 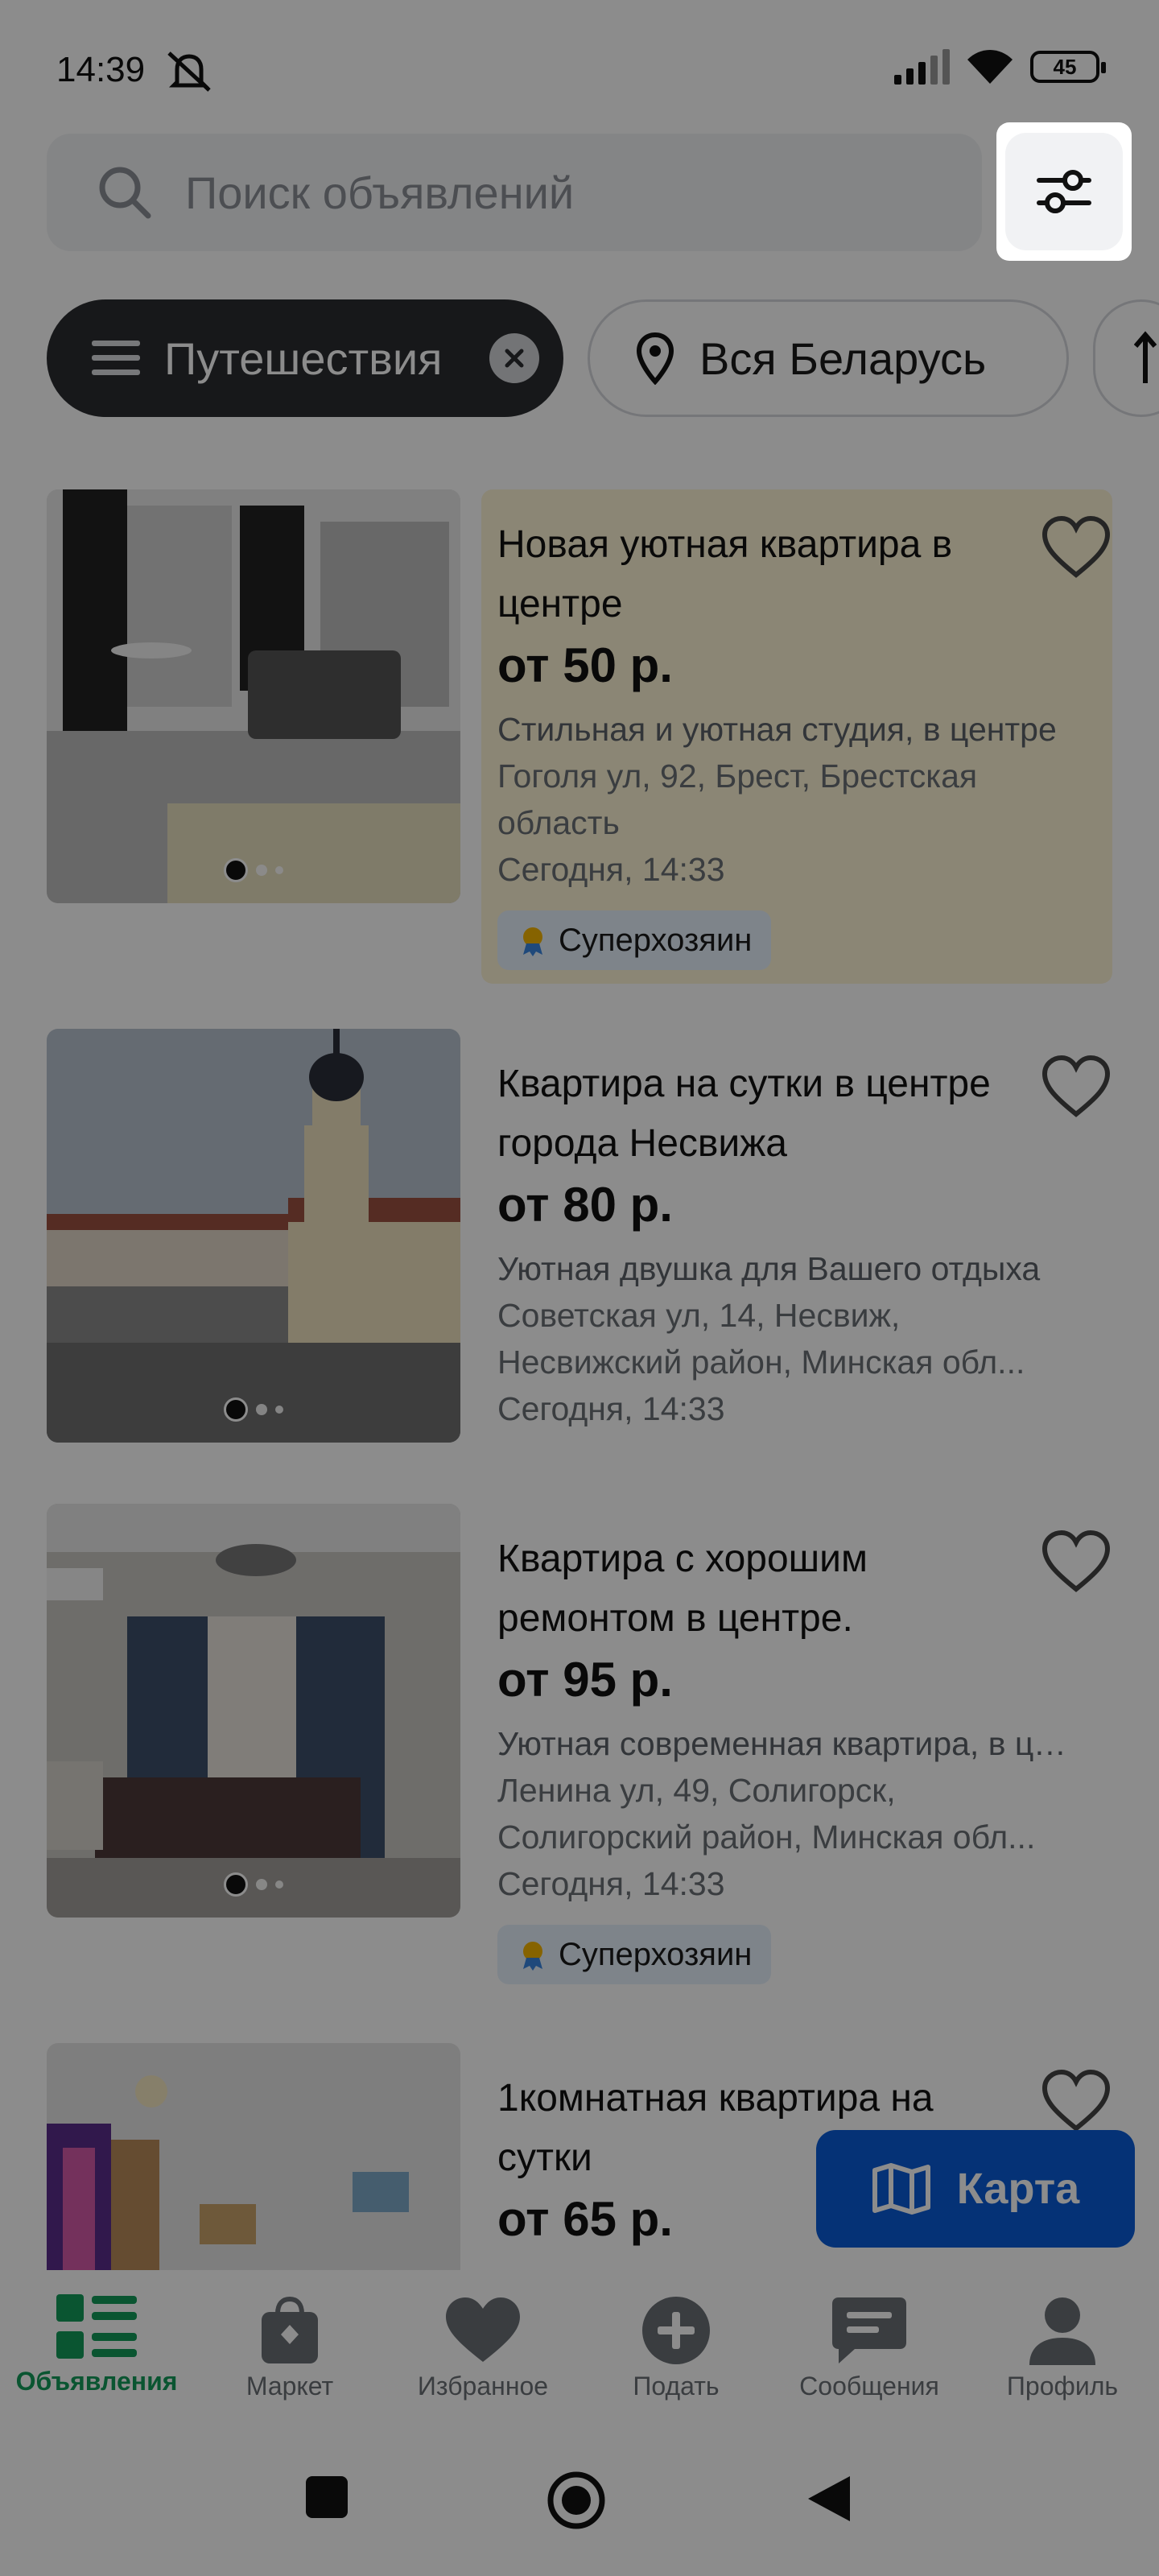 I want to click on location-chip: Вся Беларусь, so click(x=828, y=358).